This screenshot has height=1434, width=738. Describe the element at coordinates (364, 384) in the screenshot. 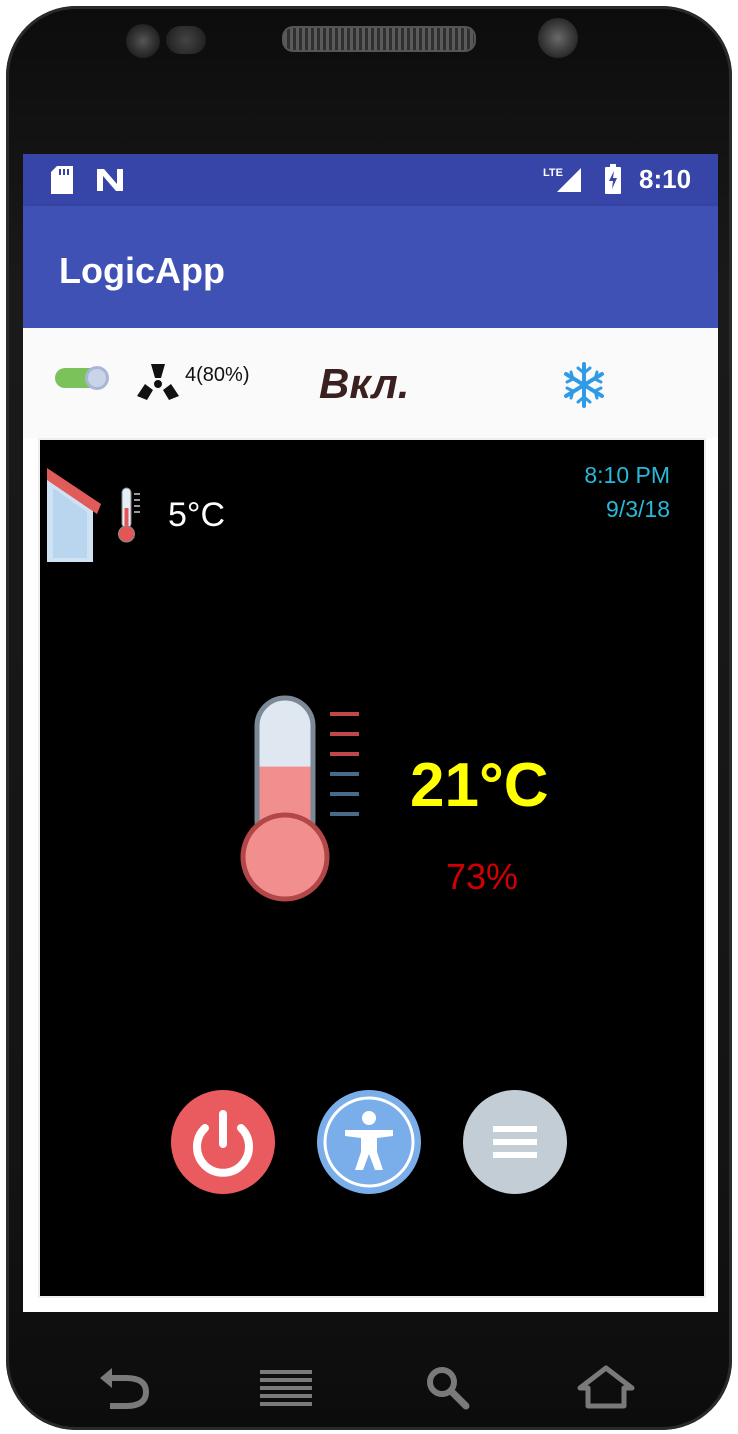

I see `mode-label: Вкл.` at that location.